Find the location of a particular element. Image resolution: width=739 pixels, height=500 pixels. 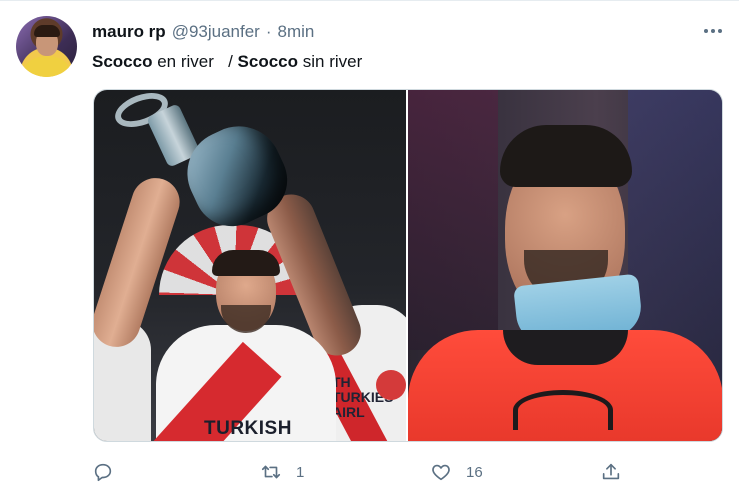

background-panel is located at coordinates (453, 220).